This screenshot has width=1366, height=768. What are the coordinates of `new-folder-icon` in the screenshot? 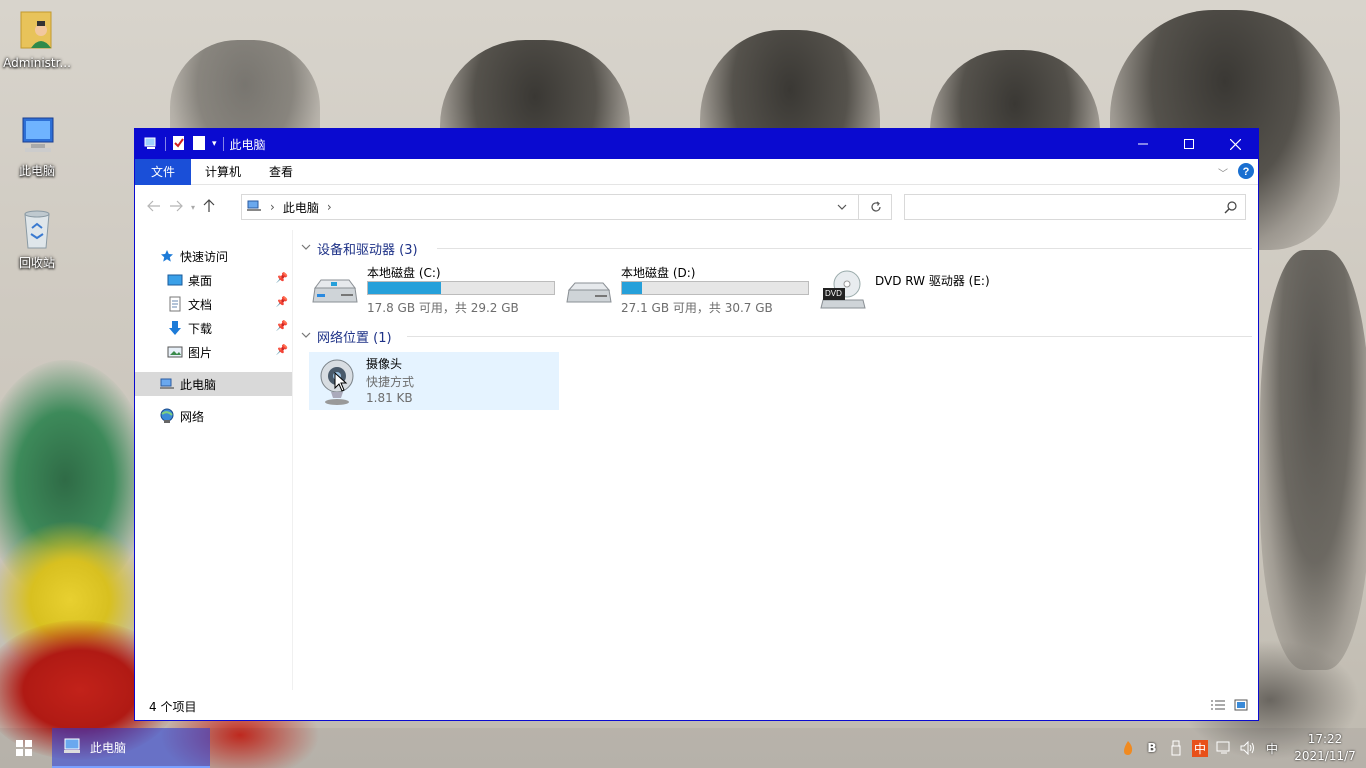 It's located at (199, 144).